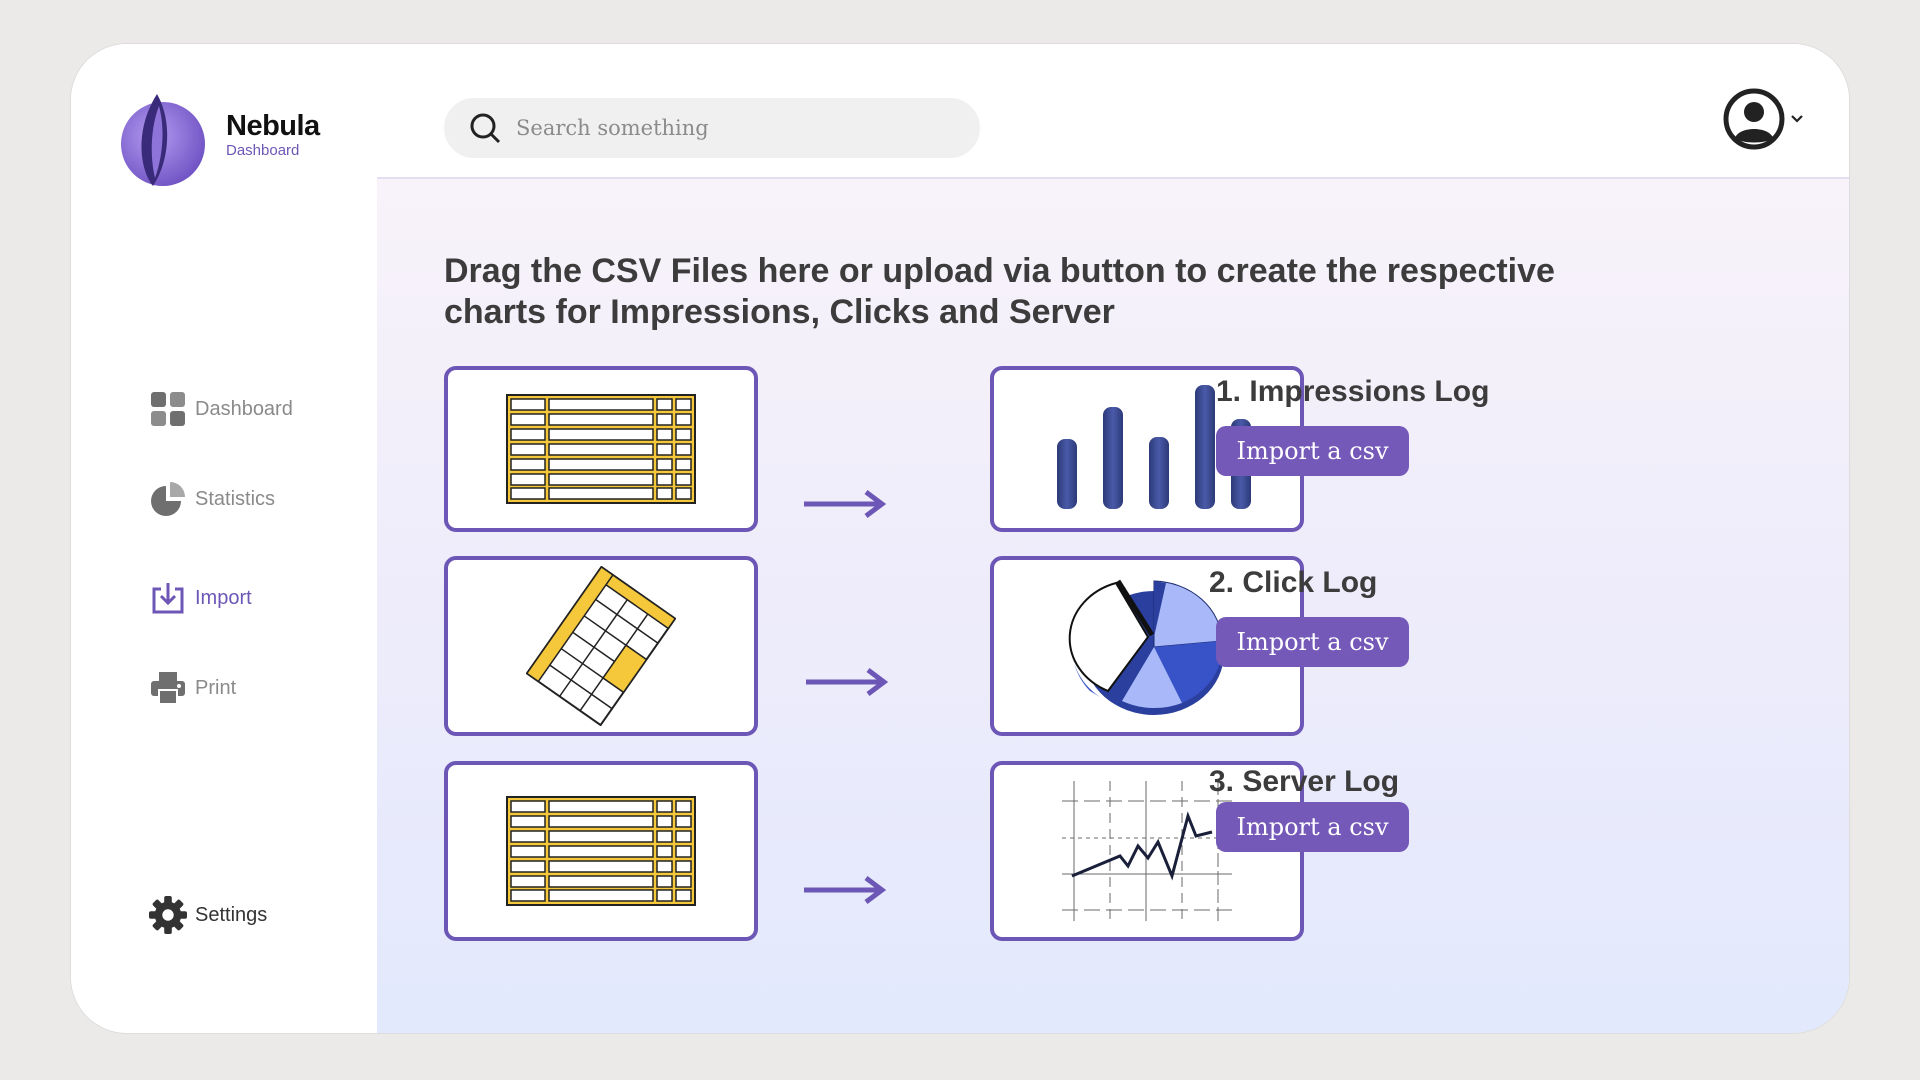 Image resolution: width=1920 pixels, height=1080 pixels. I want to click on grid-icon, so click(168, 409).